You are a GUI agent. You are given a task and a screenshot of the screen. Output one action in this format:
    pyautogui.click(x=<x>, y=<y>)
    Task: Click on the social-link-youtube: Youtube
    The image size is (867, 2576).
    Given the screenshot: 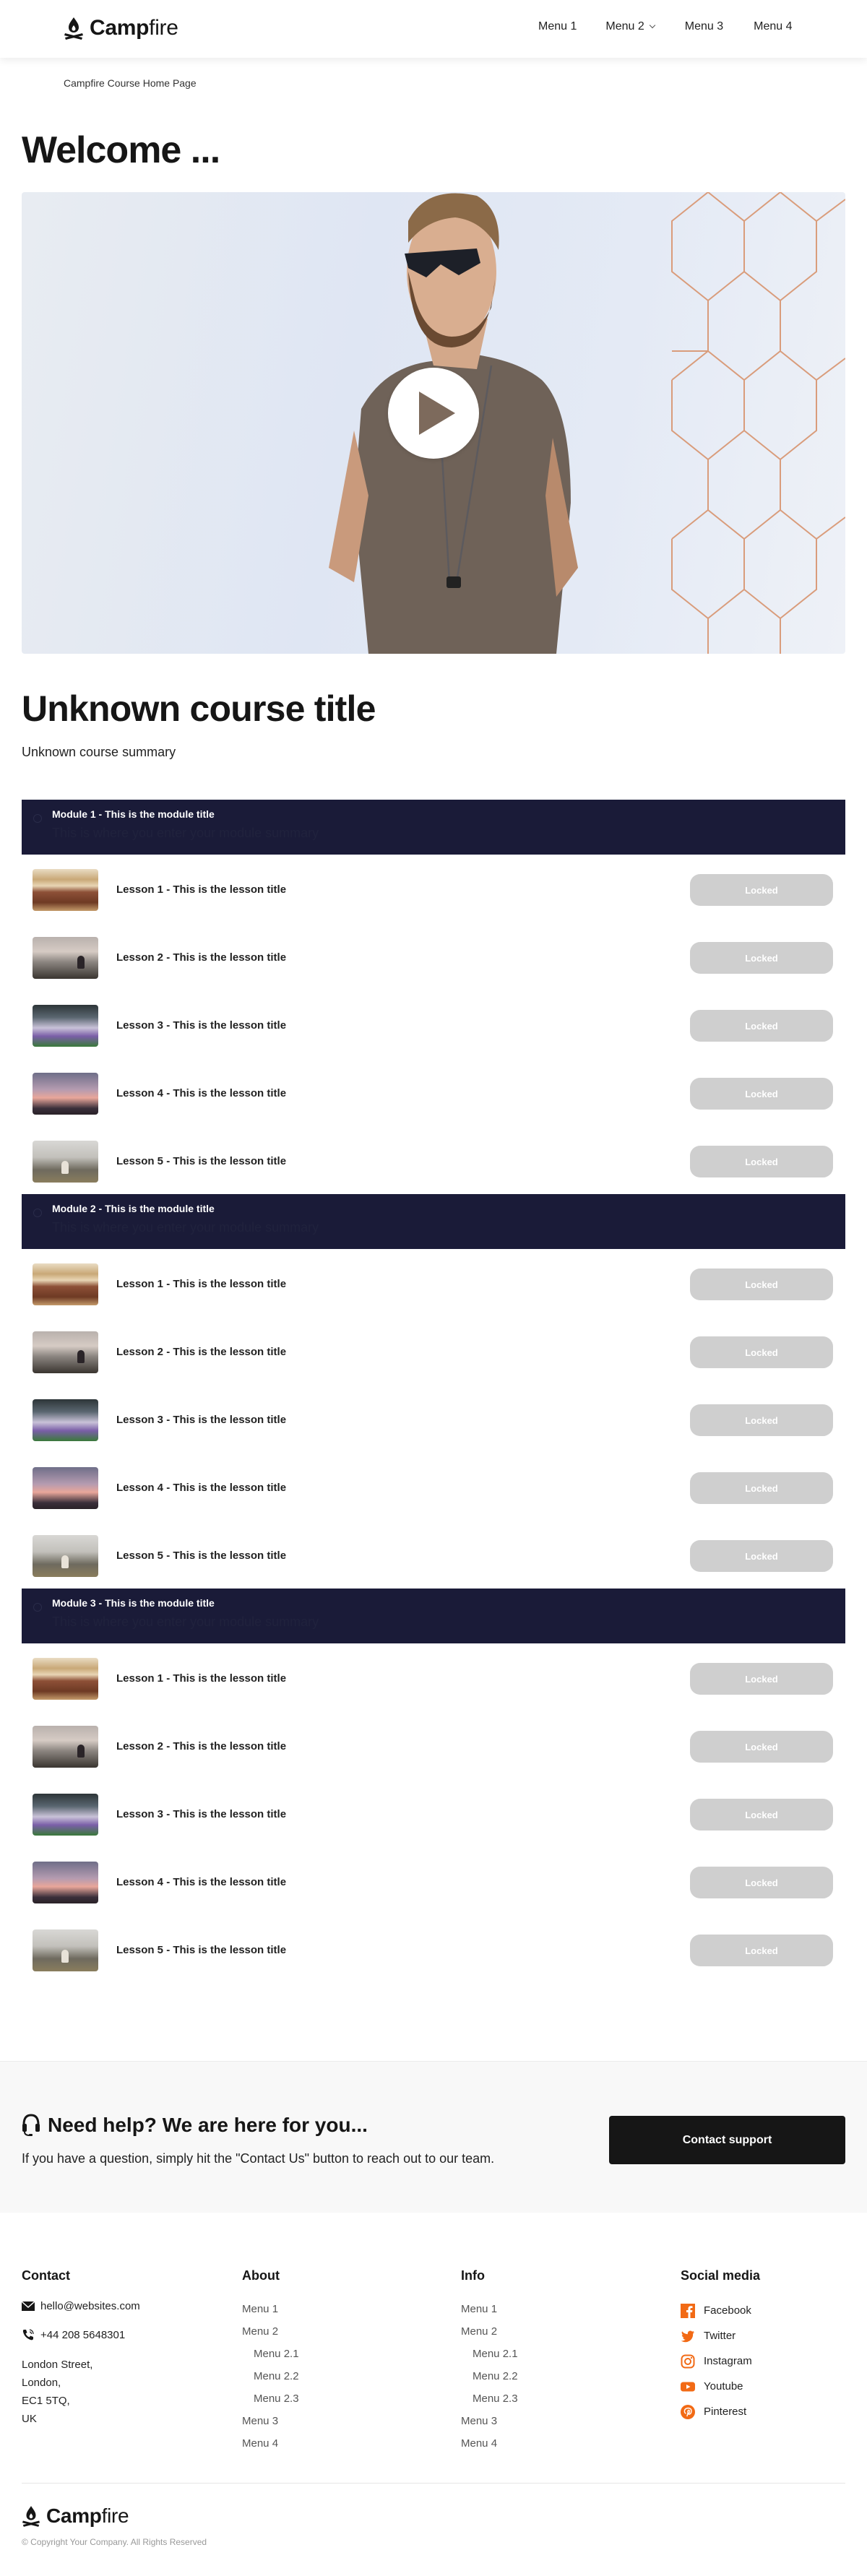 What is the action you would take?
    pyautogui.click(x=720, y=2386)
    